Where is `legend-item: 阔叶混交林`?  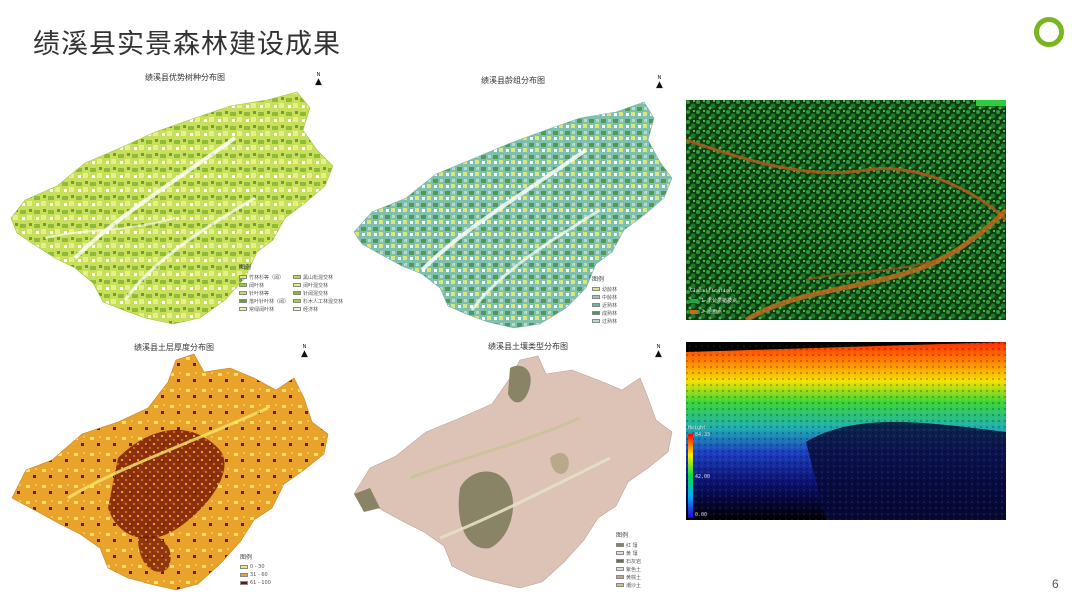
legend-item: 阔叶混交林 is located at coordinates (319, 285).